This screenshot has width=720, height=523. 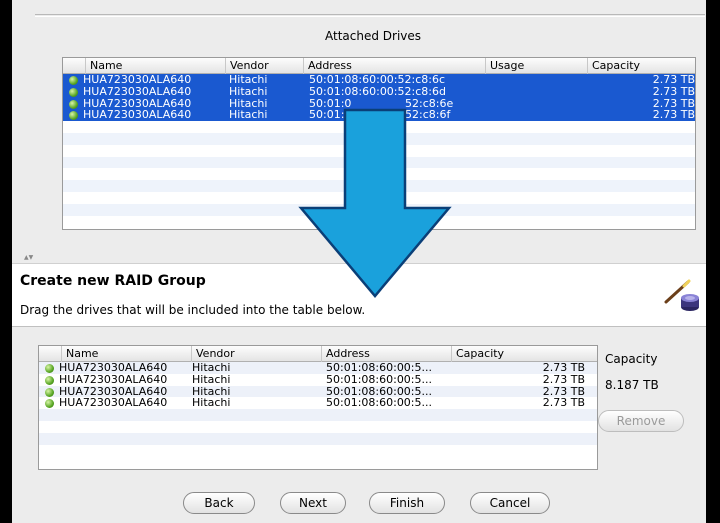 What do you see at coordinates (536, 66) in the screenshot?
I see `header-usage: Usage` at bounding box center [536, 66].